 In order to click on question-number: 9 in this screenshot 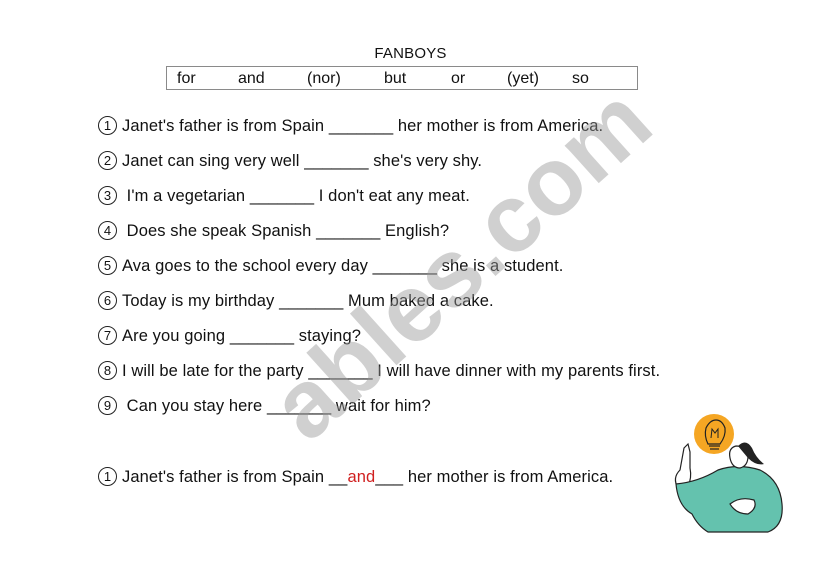, I will do `click(107, 405)`.